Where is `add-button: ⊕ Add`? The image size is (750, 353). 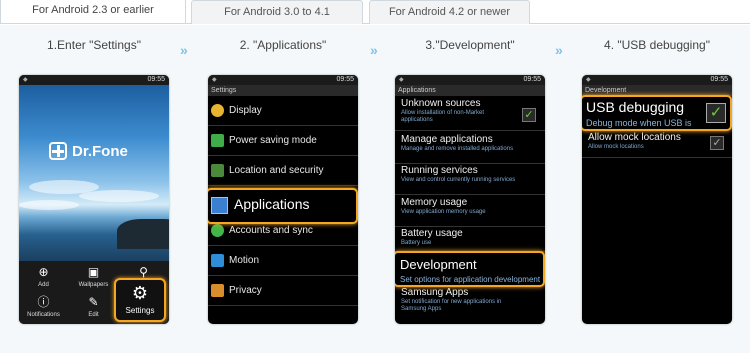
add-button: ⊕ Add is located at coordinates (43, 278).